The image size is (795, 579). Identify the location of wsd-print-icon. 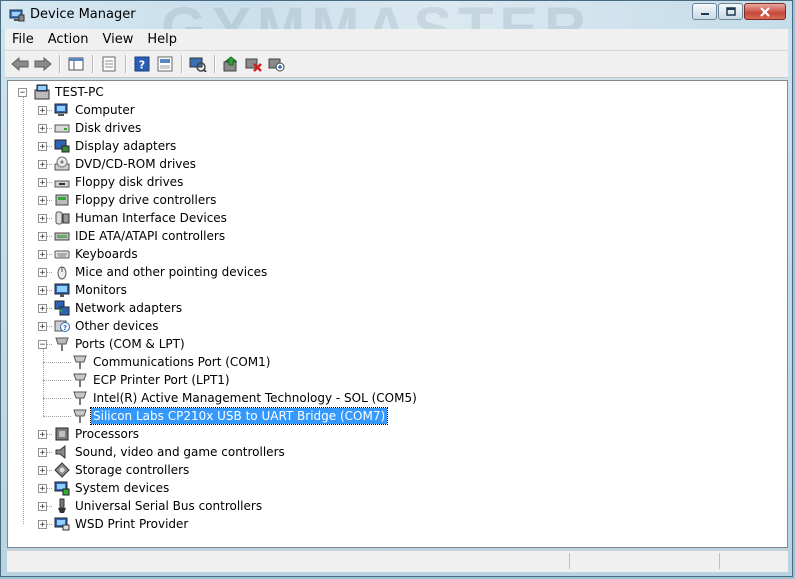
(62, 524).